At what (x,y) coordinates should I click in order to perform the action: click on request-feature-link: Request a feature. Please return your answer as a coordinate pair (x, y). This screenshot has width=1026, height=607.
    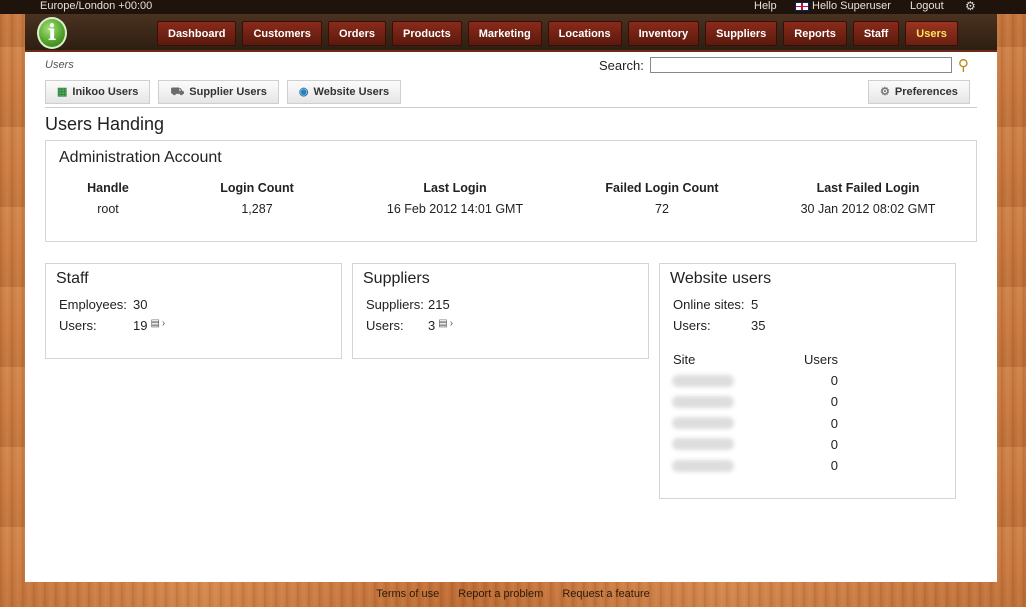
    Looking at the image, I should click on (605, 594).